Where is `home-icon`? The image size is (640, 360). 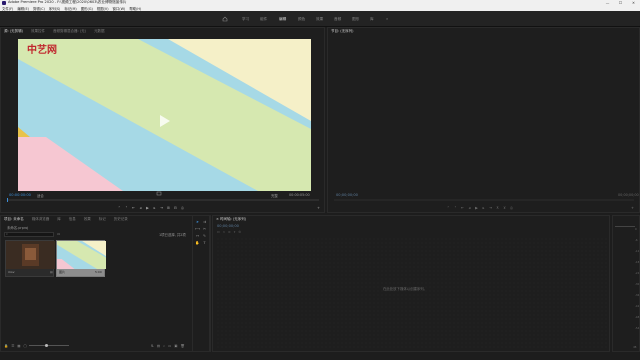 home-icon is located at coordinates (225, 19).